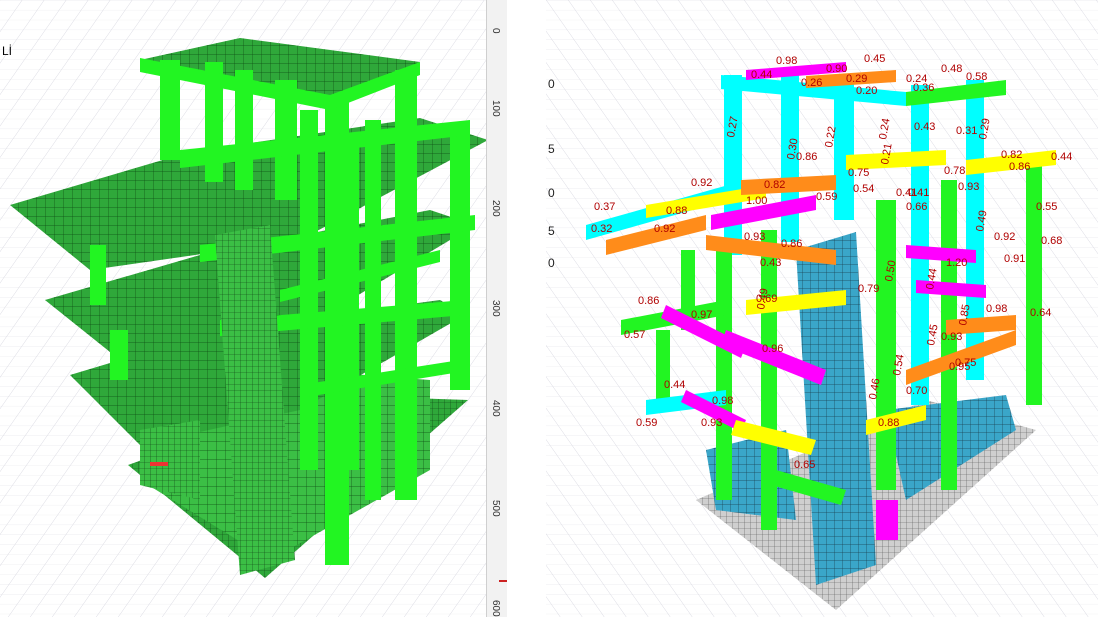 The width and height of the screenshot is (1098, 617). What do you see at coordinates (959, 367) in the screenshot?
I see `ratio-label: 0.95` at bounding box center [959, 367].